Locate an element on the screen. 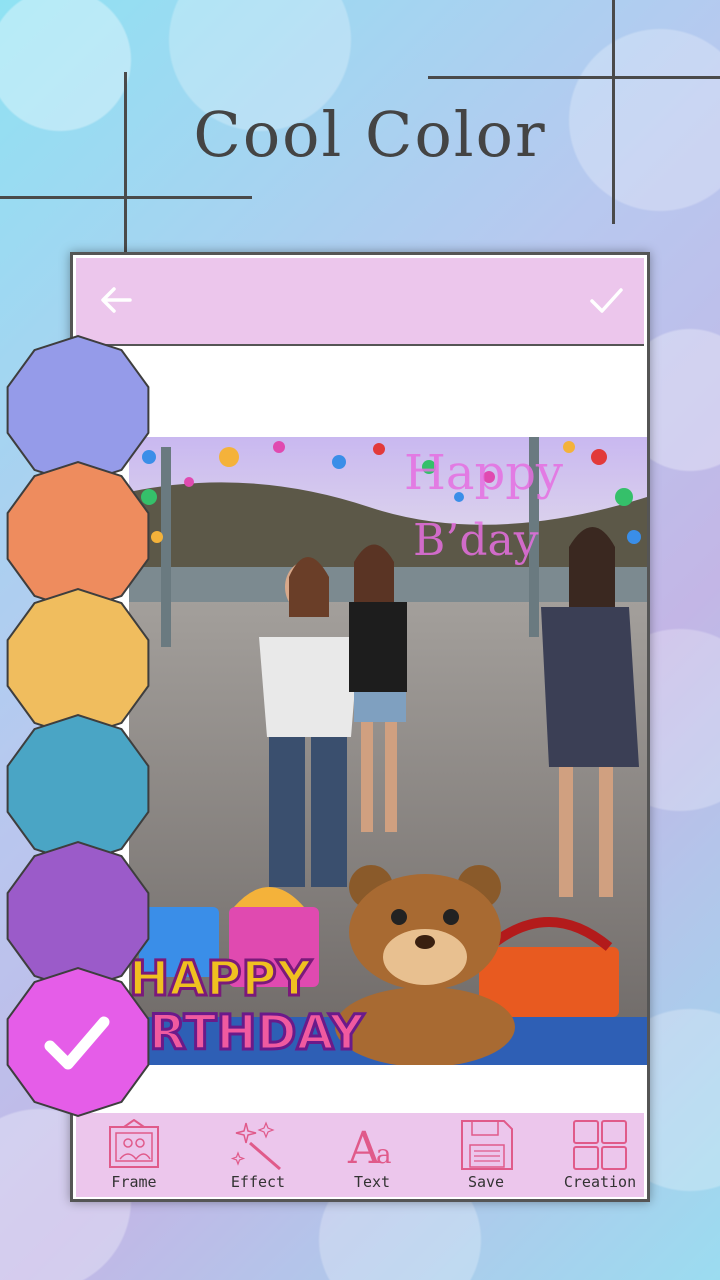 The width and height of the screenshot is (720, 1280). arrow-left-icon is located at coordinates (116, 300).